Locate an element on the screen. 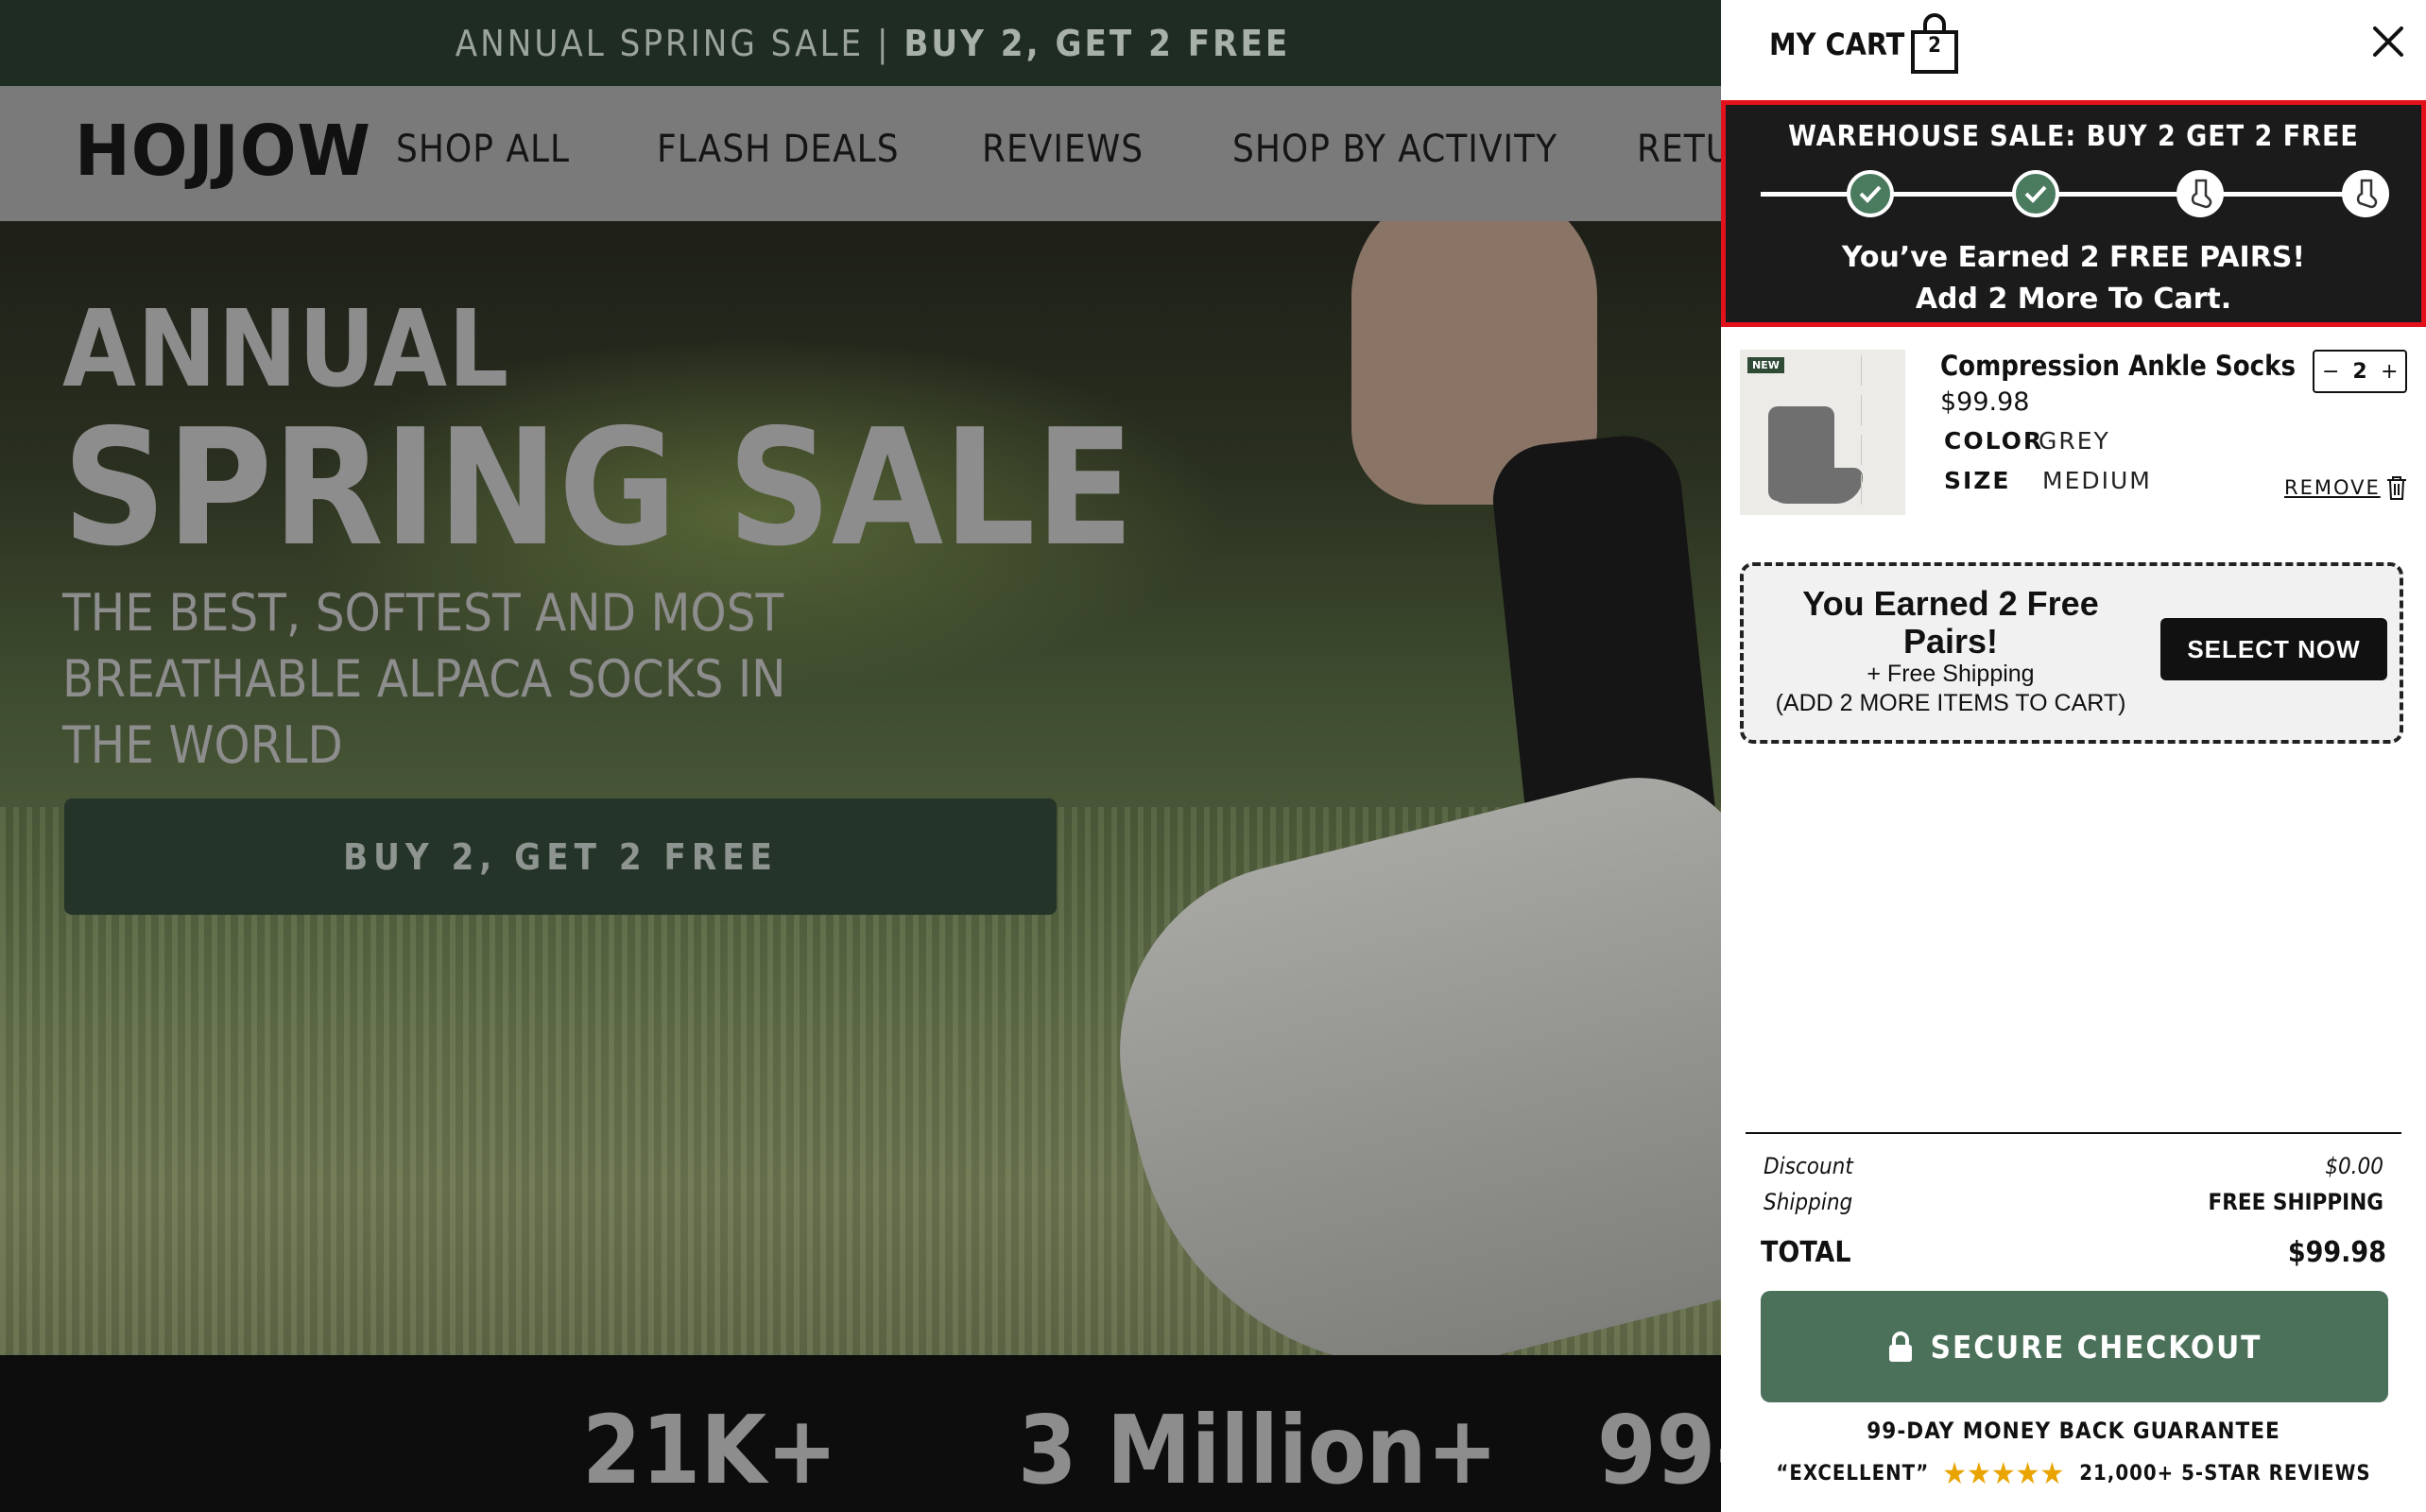  announcement-text: ANNUAL SPRING SALE | BUY 2, GET 2 FREE is located at coordinates (873, 43).